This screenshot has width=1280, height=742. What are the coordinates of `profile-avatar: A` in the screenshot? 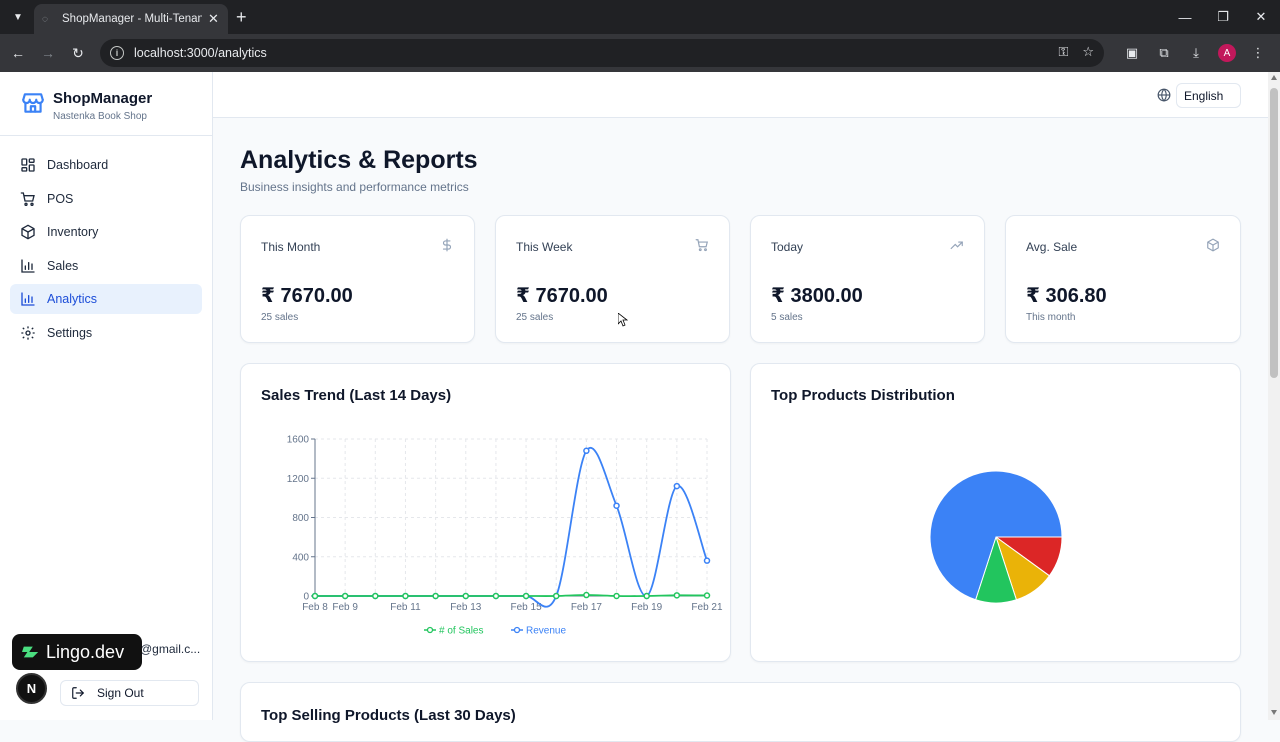 It's located at (1227, 53).